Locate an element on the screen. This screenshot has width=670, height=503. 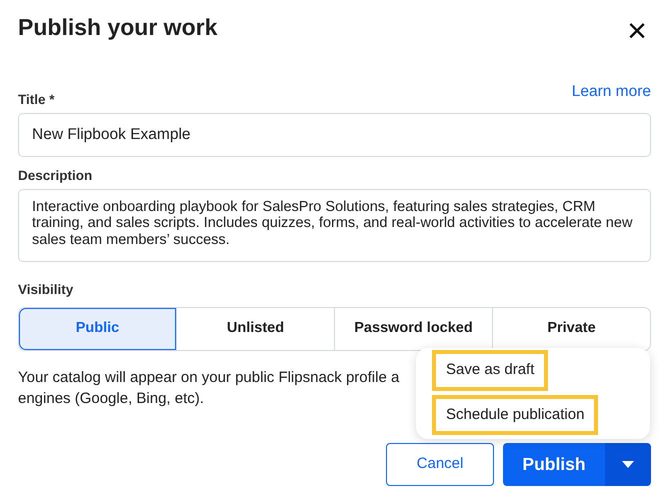
help-text-line: engines (Google, Bing, etc). is located at coordinates (111, 399).